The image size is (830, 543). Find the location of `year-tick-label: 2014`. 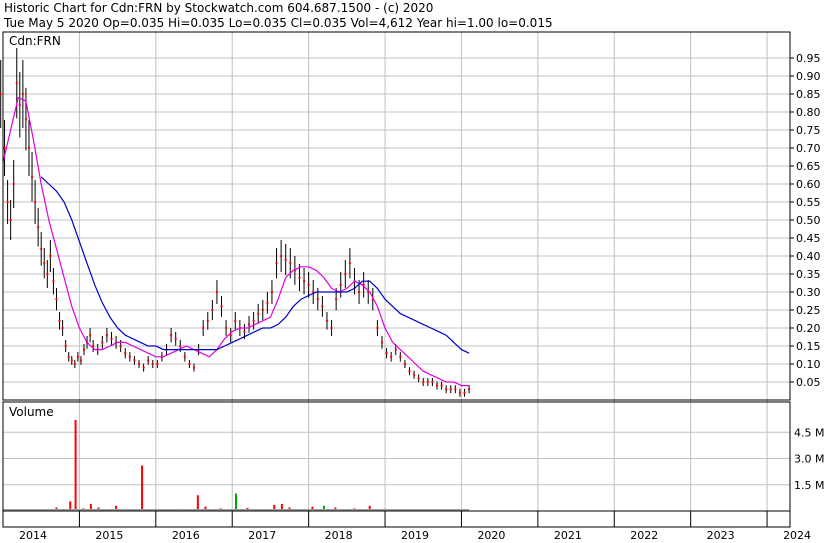

year-tick-label: 2014 is located at coordinates (33, 535).